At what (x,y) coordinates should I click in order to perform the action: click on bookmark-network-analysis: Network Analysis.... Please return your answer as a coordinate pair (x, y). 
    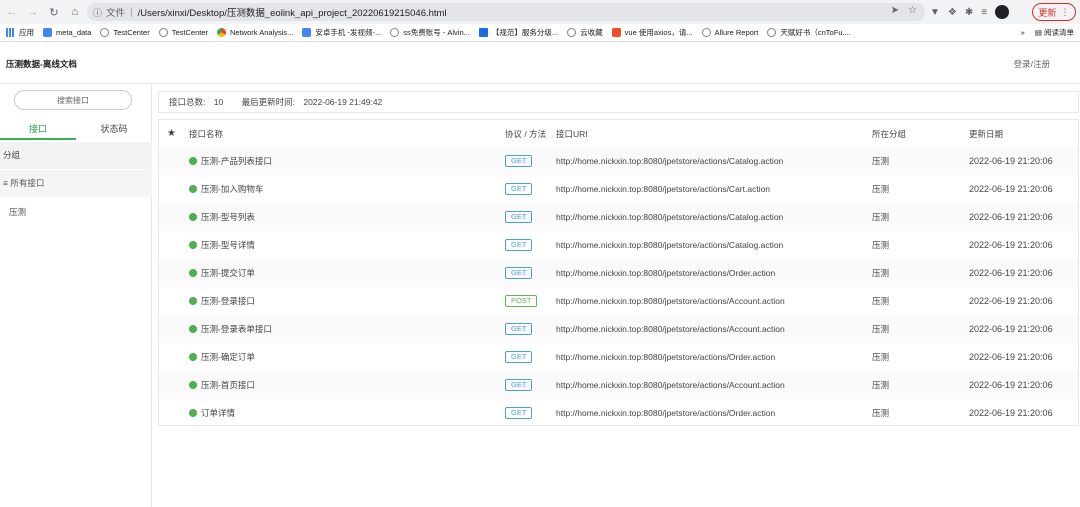
    Looking at the image, I should click on (255, 32).